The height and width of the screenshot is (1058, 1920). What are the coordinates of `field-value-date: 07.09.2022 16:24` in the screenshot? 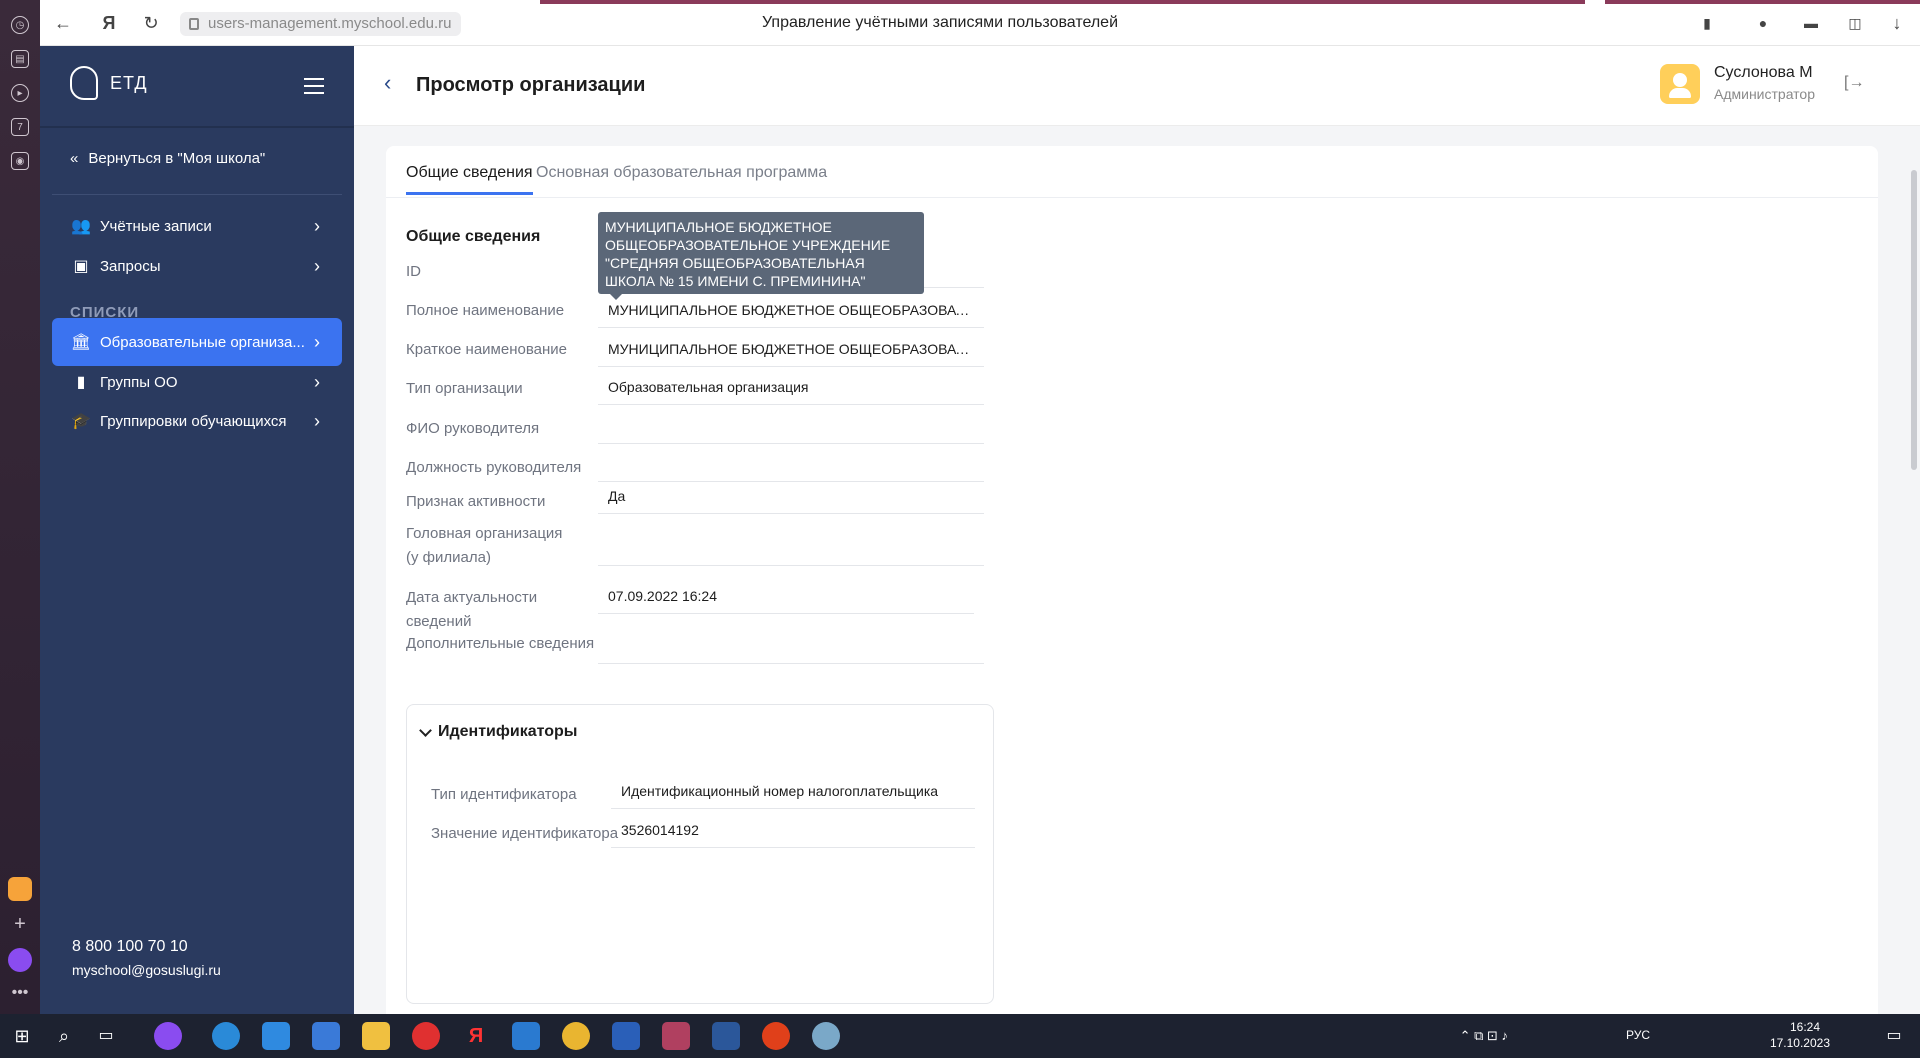 It's located at (786, 596).